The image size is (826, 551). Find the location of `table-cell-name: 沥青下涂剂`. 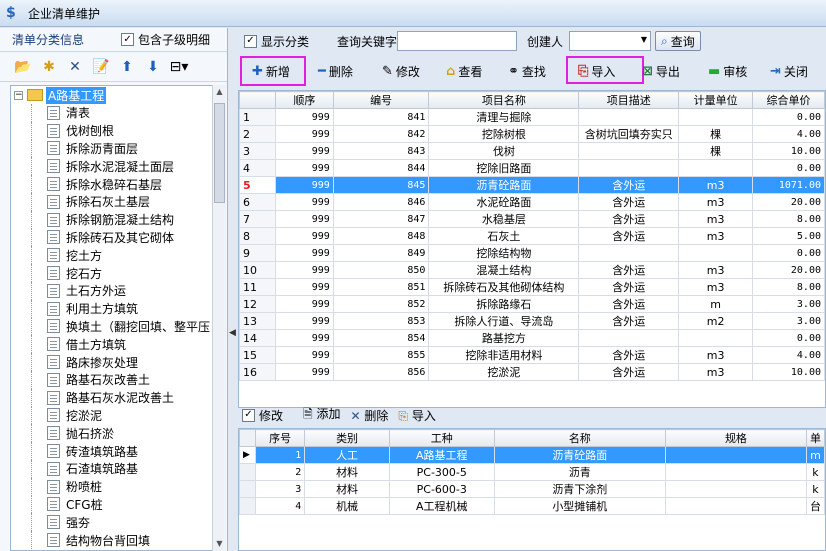

table-cell-name: 沥青下涂剂 is located at coordinates (579, 489).